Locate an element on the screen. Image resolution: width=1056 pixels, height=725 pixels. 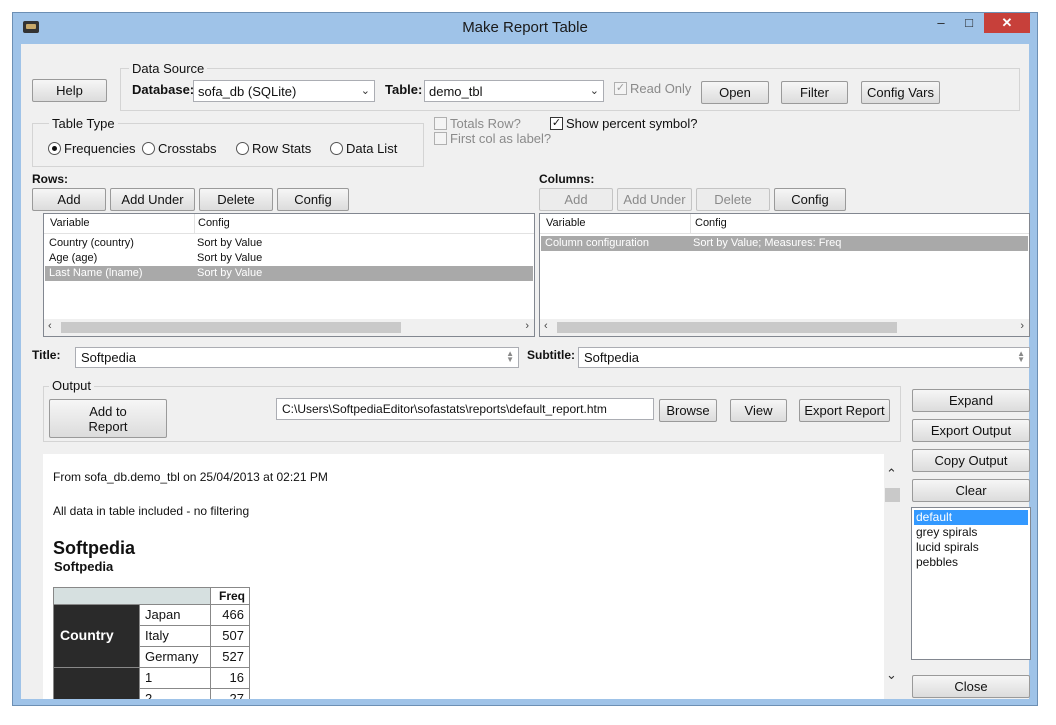
first-col-label-checkbox is located at coordinates (440, 138).